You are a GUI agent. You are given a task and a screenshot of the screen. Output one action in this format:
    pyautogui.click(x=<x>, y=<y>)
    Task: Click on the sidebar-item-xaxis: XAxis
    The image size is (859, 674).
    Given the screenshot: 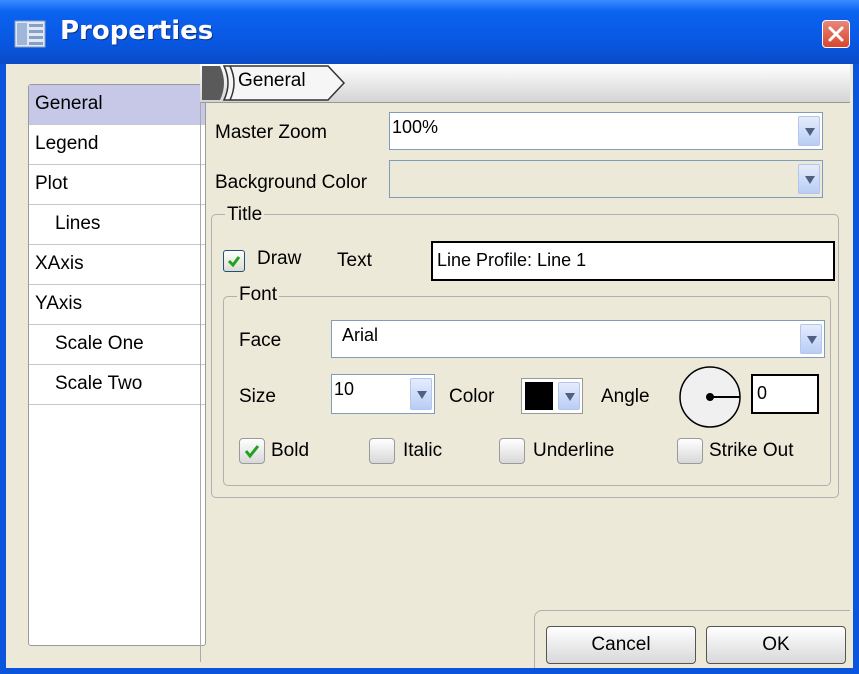 What is the action you would take?
    pyautogui.click(x=117, y=265)
    